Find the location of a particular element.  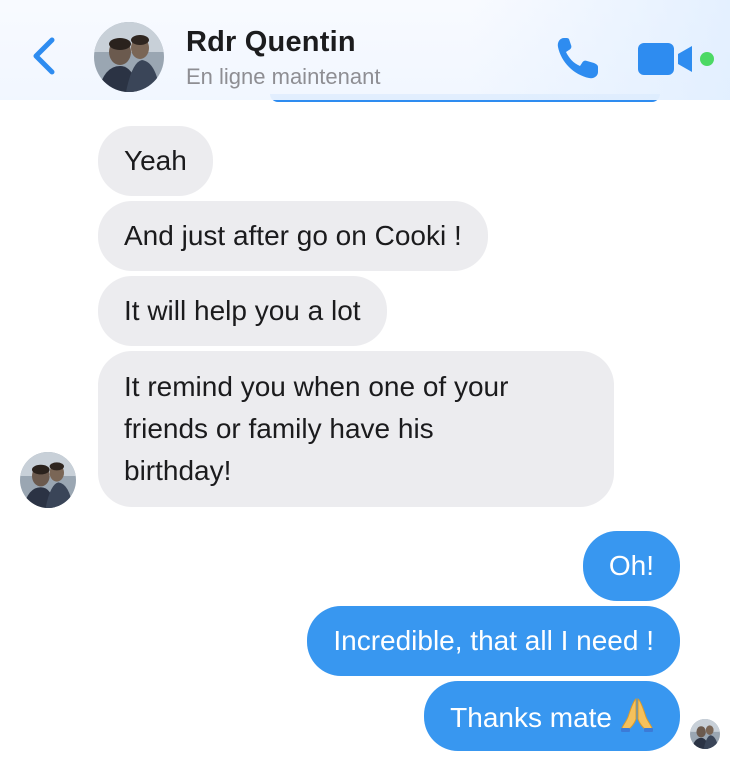

read-receipt-avatar is located at coordinates (705, 734).